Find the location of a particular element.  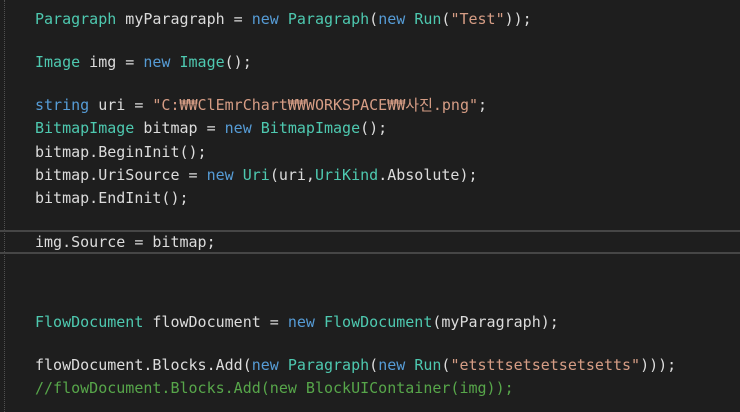

identifier-token: ))); is located at coordinates (658, 365).